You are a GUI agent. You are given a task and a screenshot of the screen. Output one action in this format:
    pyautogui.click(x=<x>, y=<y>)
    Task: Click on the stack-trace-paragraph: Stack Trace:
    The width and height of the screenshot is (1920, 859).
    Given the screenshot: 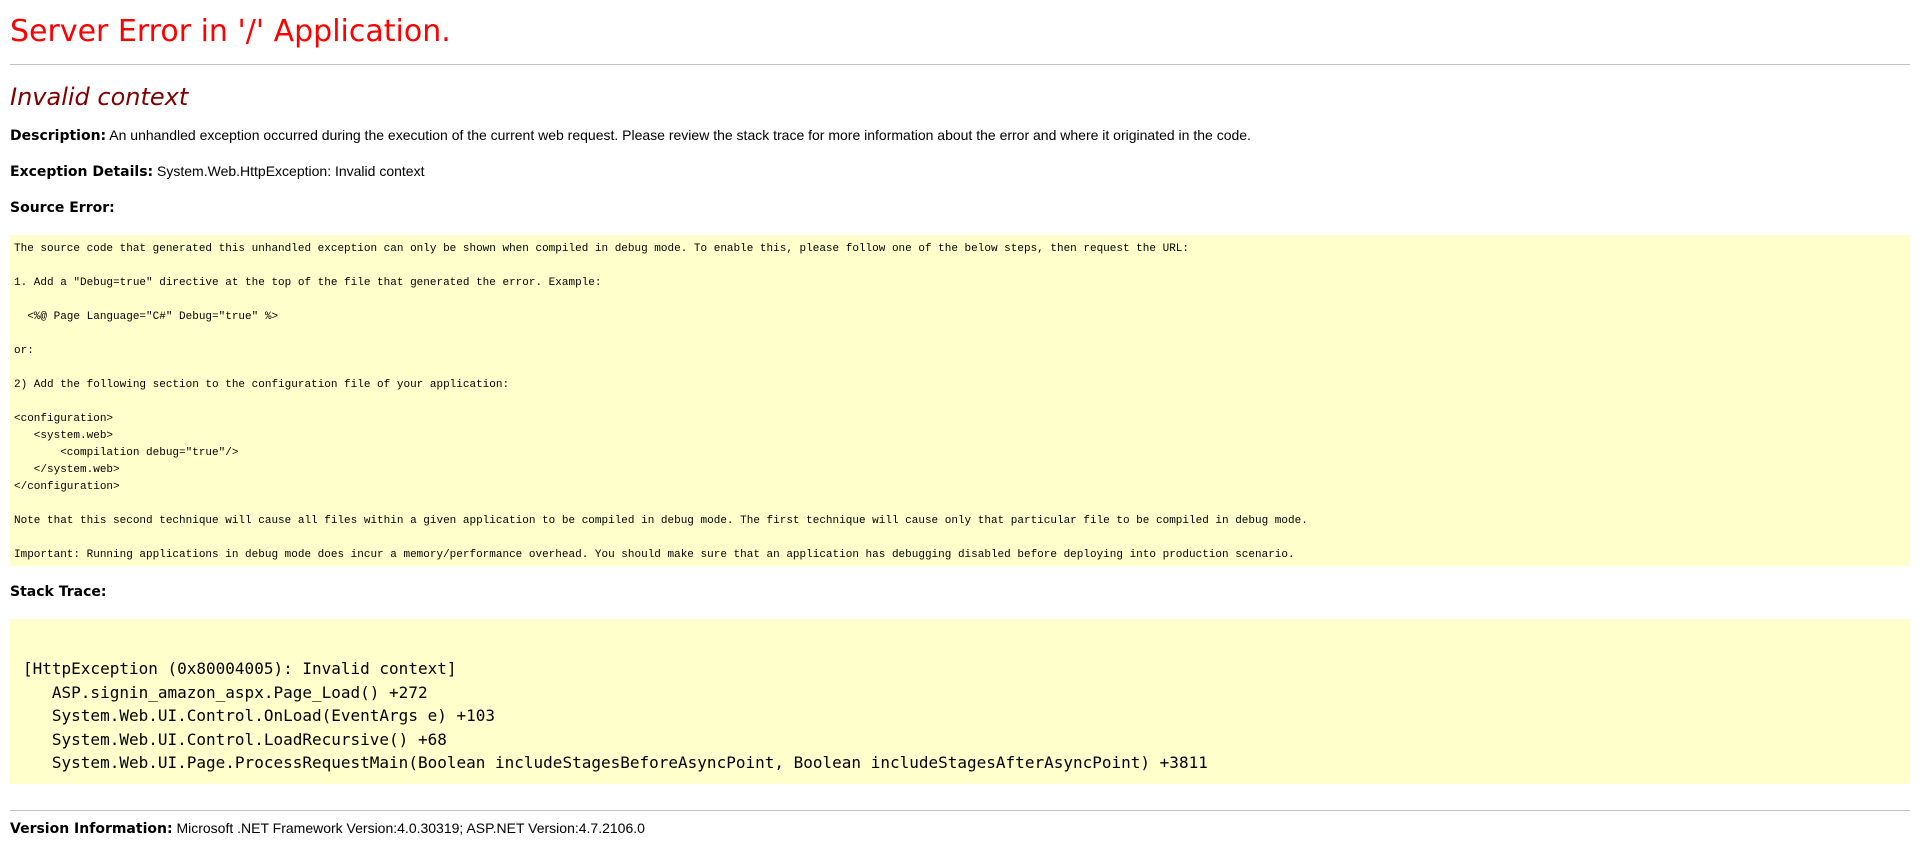 What is the action you would take?
    pyautogui.click(x=960, y=591)
    